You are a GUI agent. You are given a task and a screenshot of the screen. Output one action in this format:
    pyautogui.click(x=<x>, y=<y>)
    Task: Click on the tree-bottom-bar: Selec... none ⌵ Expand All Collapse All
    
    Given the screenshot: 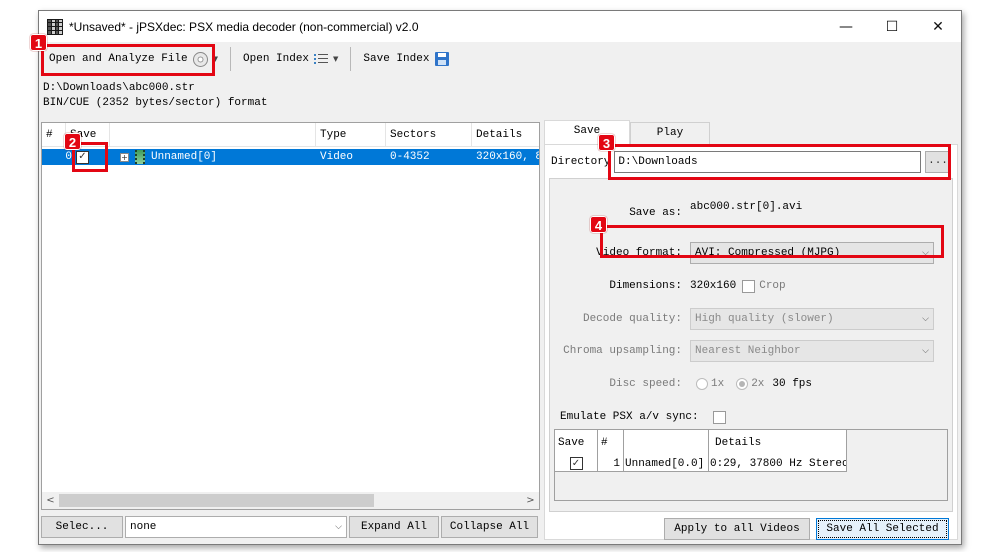 What is the action you would take?
    pyautogui.click(x=290, y=527)
    